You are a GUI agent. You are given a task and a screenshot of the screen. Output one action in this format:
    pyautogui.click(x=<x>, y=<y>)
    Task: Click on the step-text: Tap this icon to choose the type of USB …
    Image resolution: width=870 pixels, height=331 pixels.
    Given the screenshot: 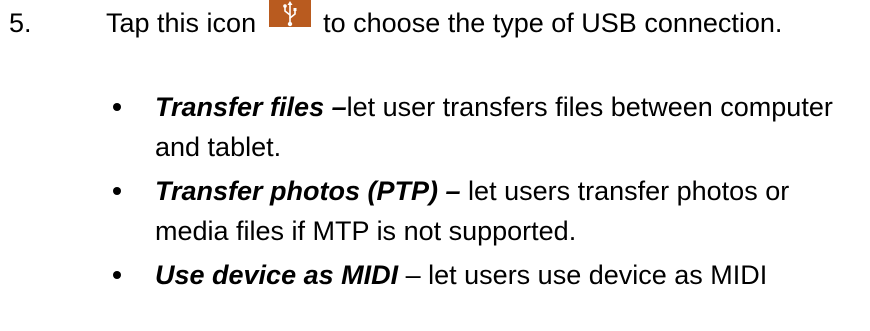 What is the action you would take?
    pyautogui.click(x=481, y=21)
    